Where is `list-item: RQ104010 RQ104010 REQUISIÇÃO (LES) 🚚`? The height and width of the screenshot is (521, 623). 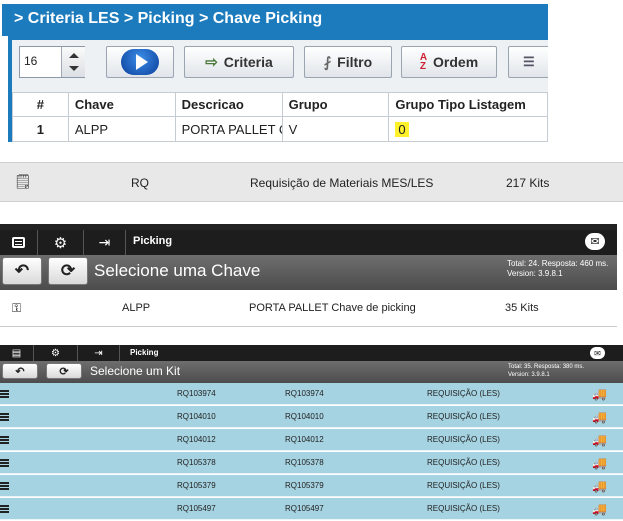 list-item: RQ104010 RQ104010 REQUISIÇÃO (LES) 🚚 is located at coordinates (311, 417).